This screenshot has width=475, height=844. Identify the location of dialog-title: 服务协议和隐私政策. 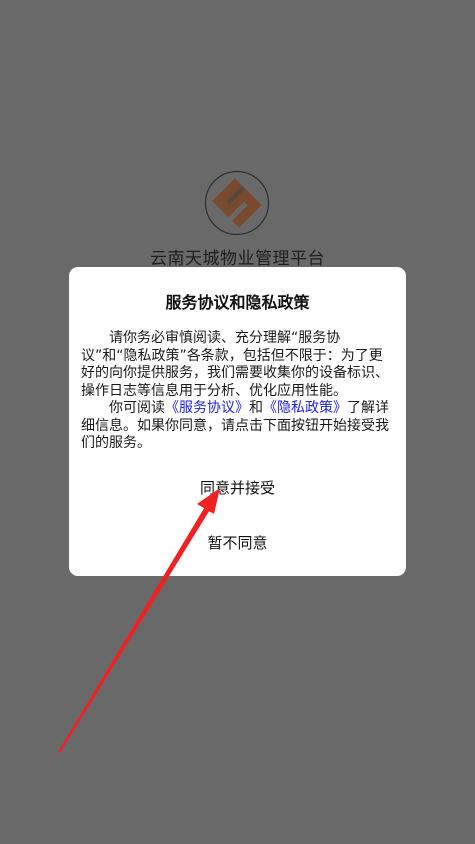
(237, 302).